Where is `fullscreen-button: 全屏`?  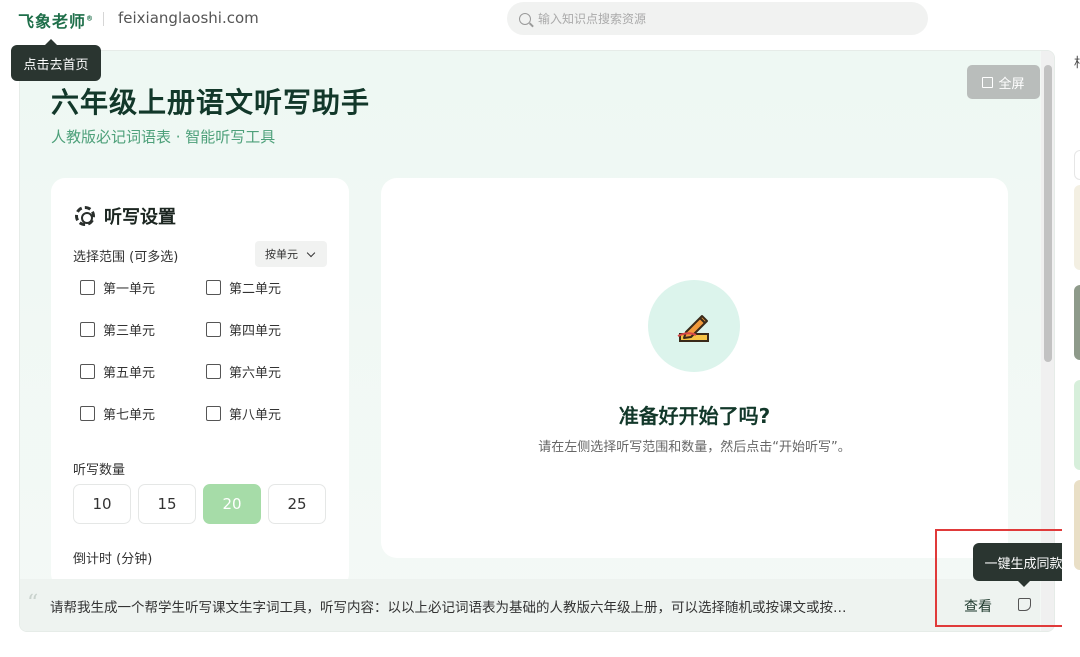 fullscreen-button: 全屏 is located at coordinates (1003, 82).